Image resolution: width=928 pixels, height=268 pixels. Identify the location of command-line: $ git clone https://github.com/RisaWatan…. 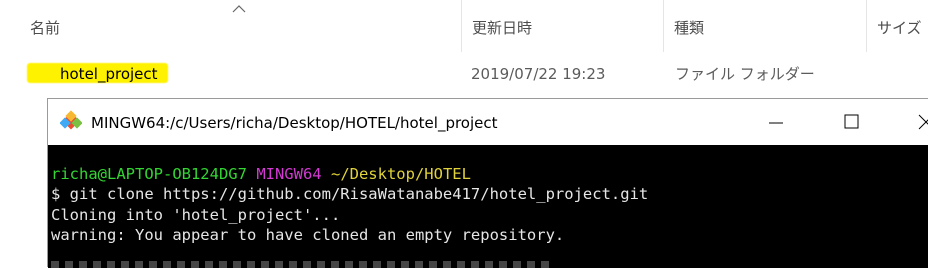
(350, 194).